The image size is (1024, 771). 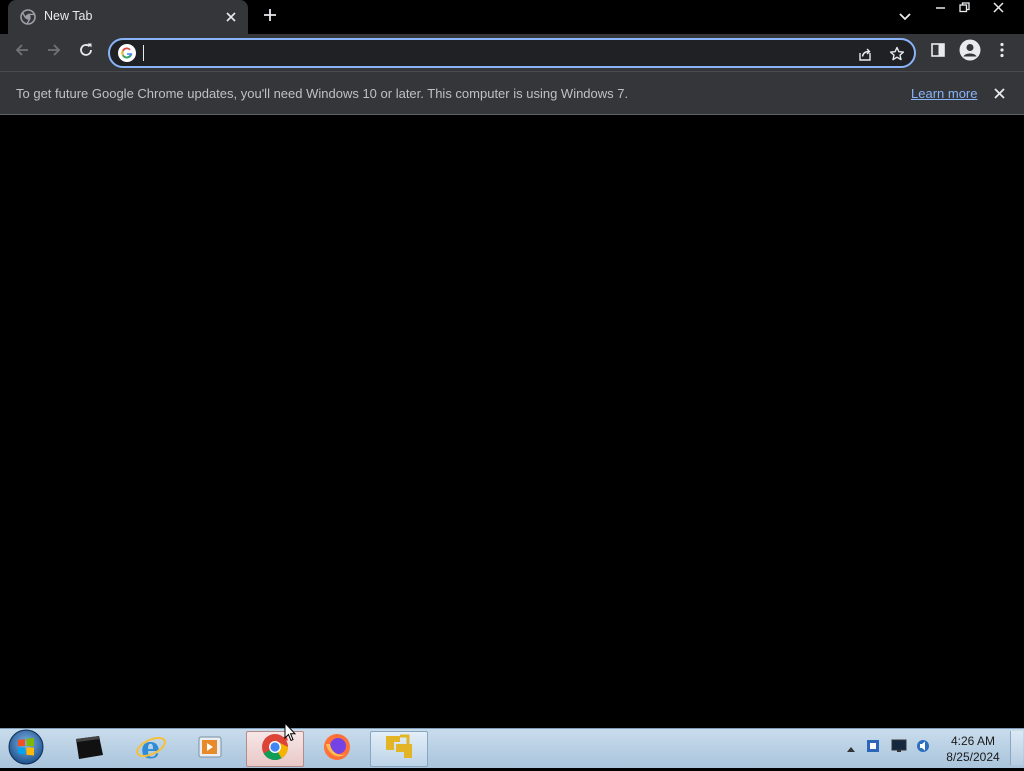 I want to click on bookmark-star-icon, so click(x=897, y=54).